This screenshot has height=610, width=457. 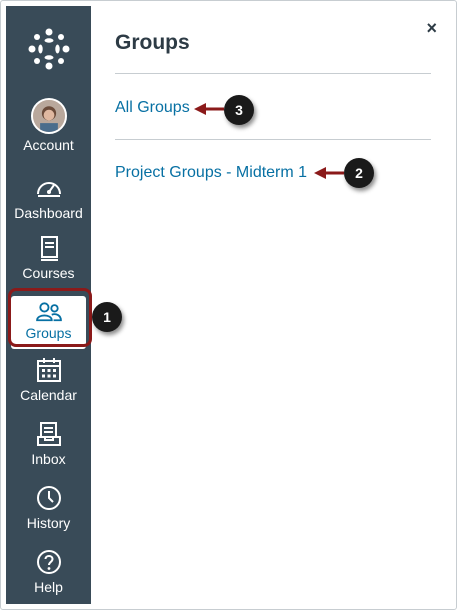 I want to click on nav-item-dashboard: Dashboard, so click(x=48, y=197).